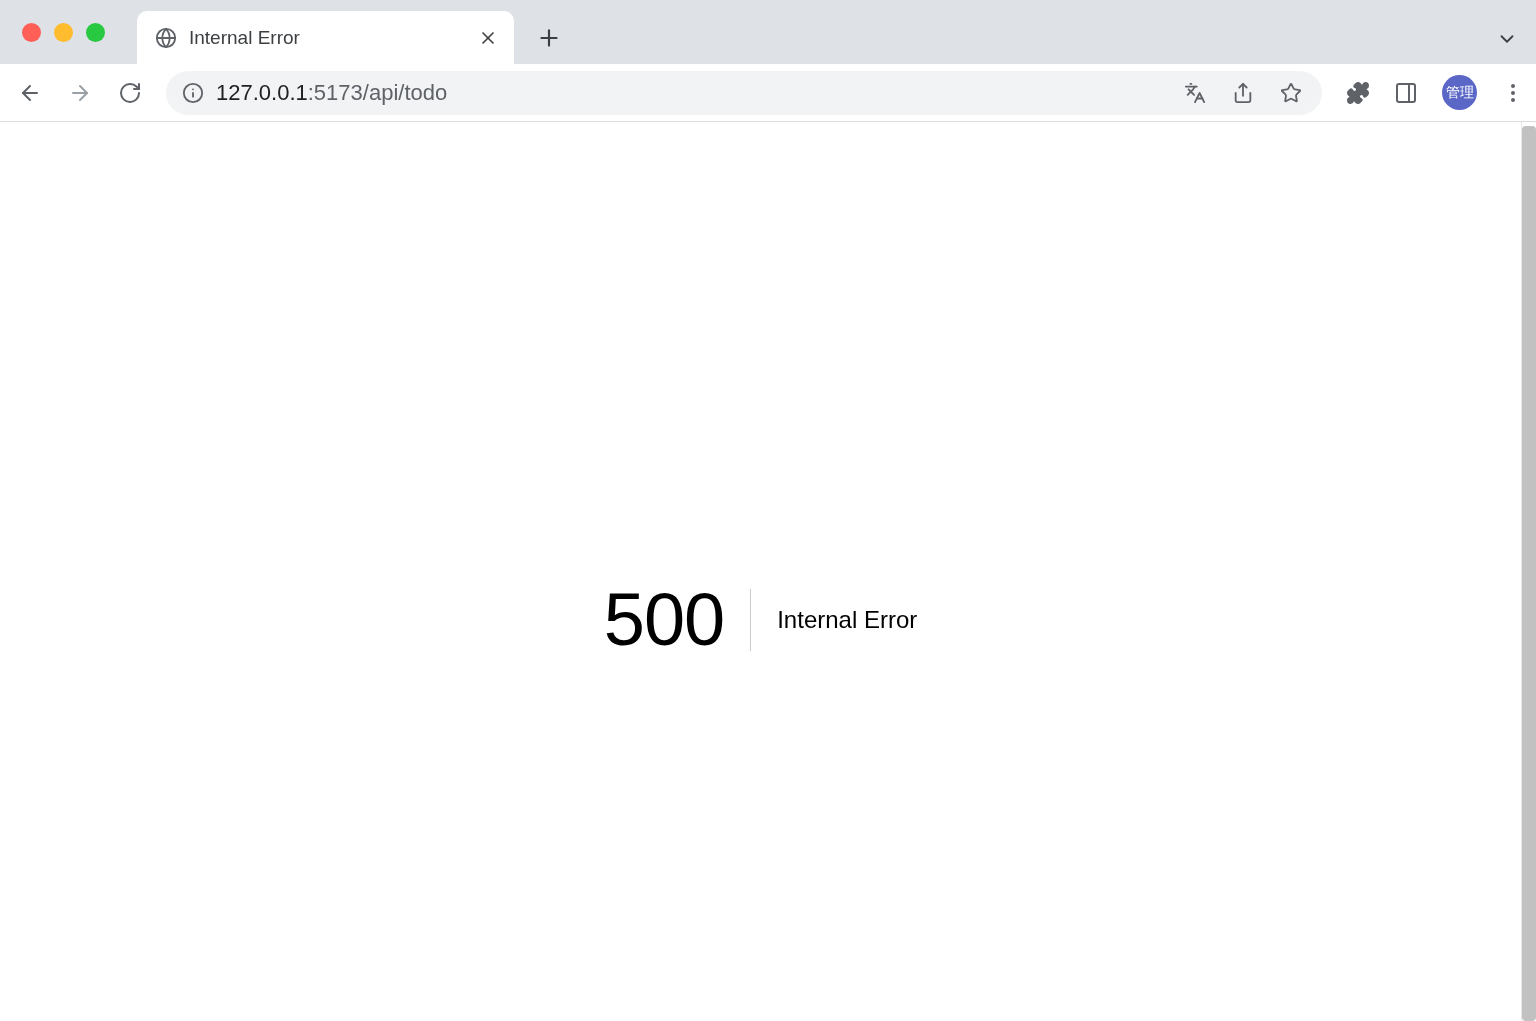  I want to click on info-icon, so click(193, 92).